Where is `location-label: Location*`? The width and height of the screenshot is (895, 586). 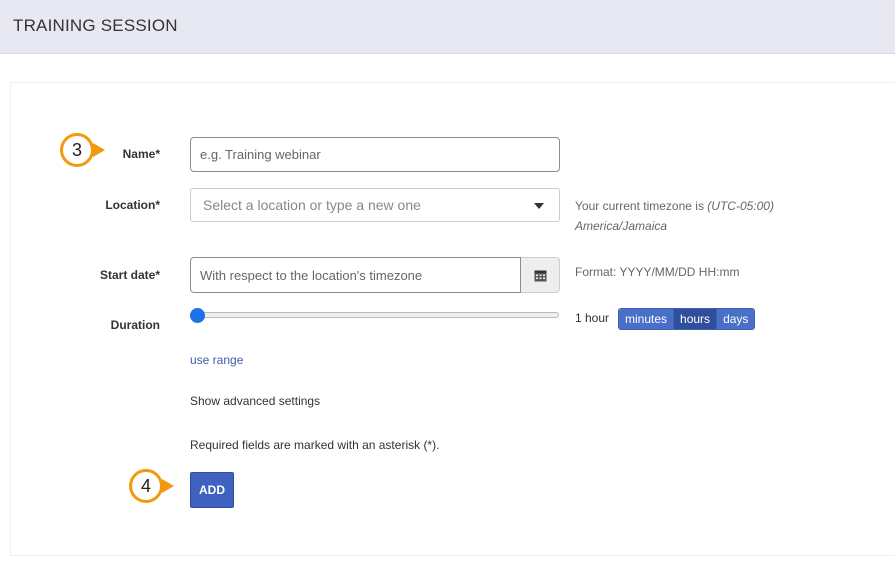
location-label: Location* is located at coordinates (132, 205).